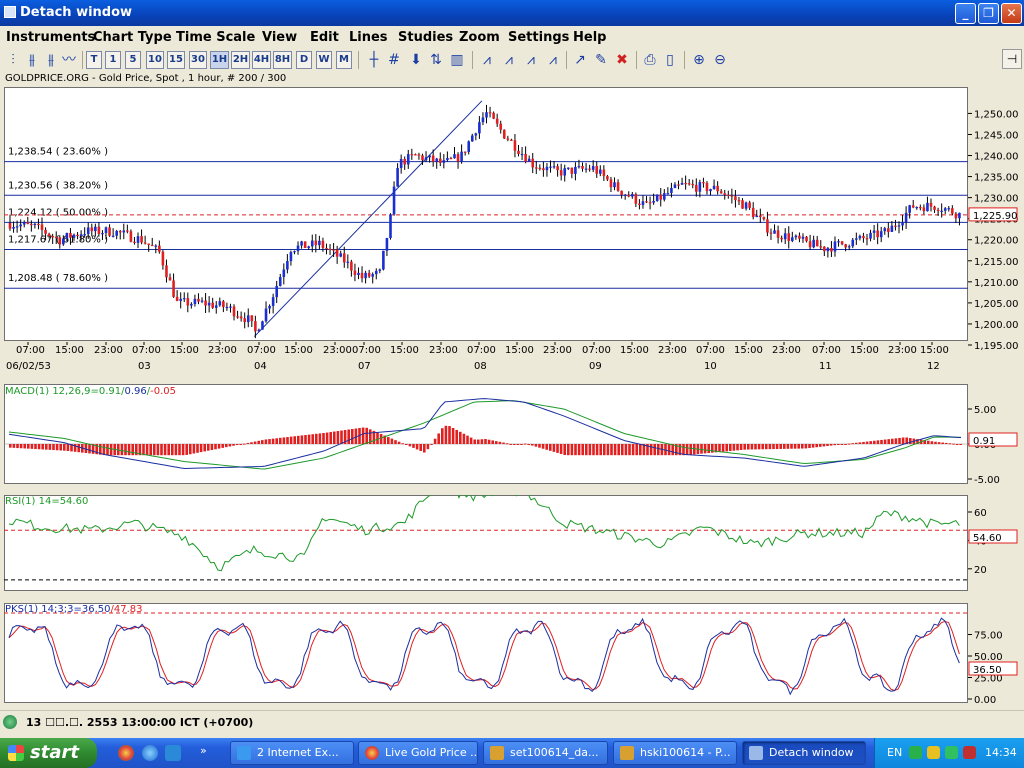 The image size is (1024, 768). Describe the element at coordinates (240, 60) in the screenshot. I see `timeframe-2h-button: 2H` at that location.